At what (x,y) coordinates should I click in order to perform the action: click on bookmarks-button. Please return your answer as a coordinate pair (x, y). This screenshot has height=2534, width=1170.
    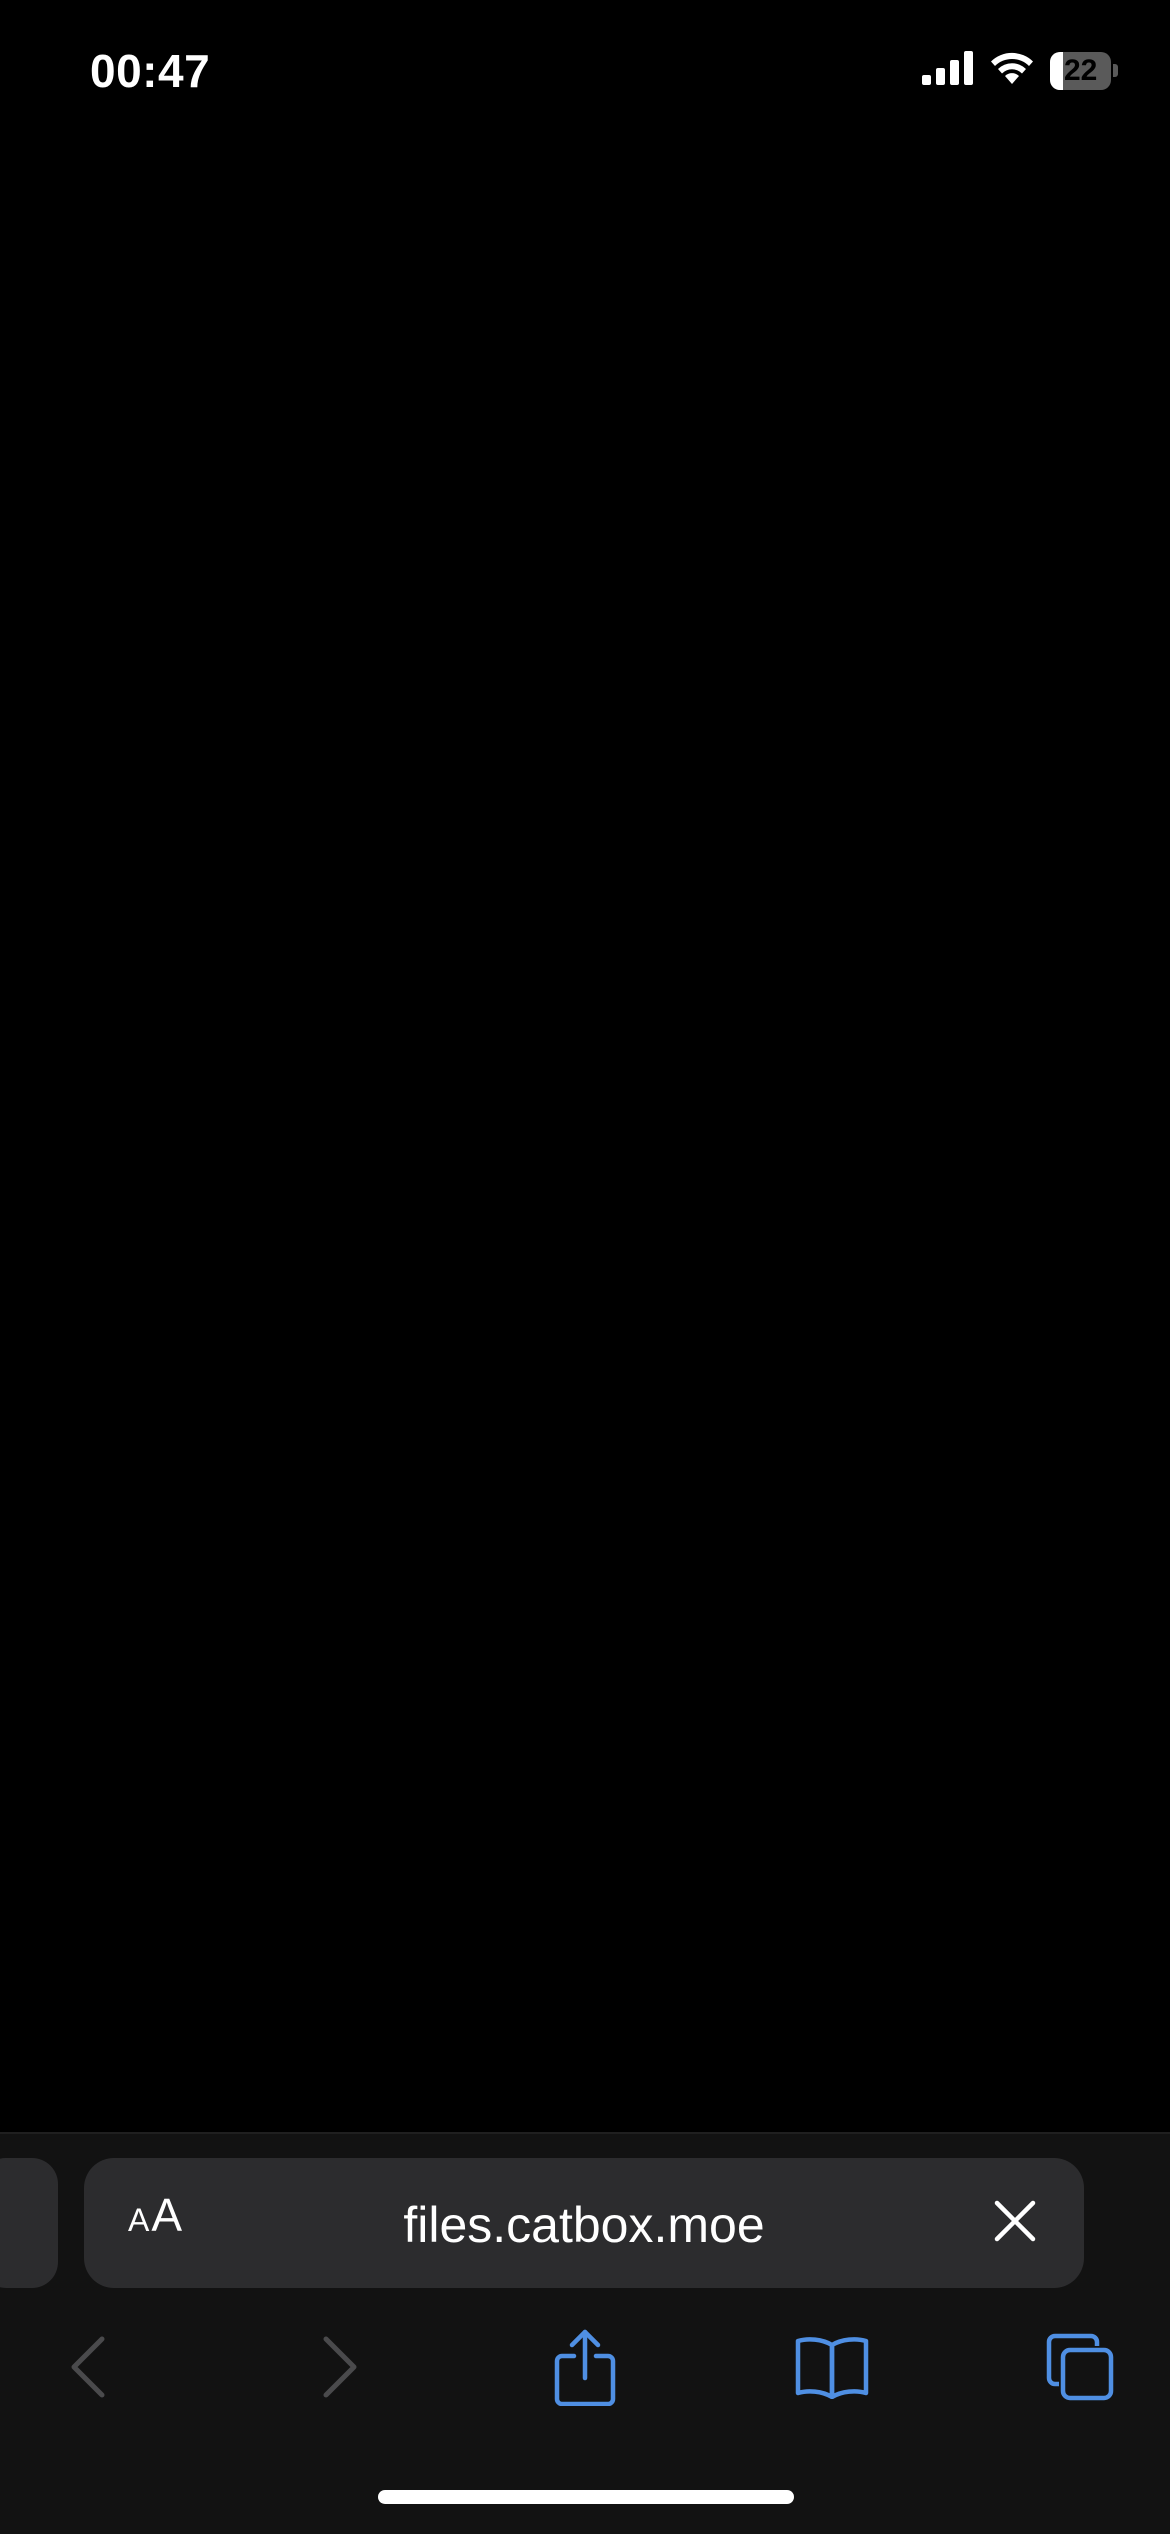
    Looking at the image, I should click on (832, 2369).